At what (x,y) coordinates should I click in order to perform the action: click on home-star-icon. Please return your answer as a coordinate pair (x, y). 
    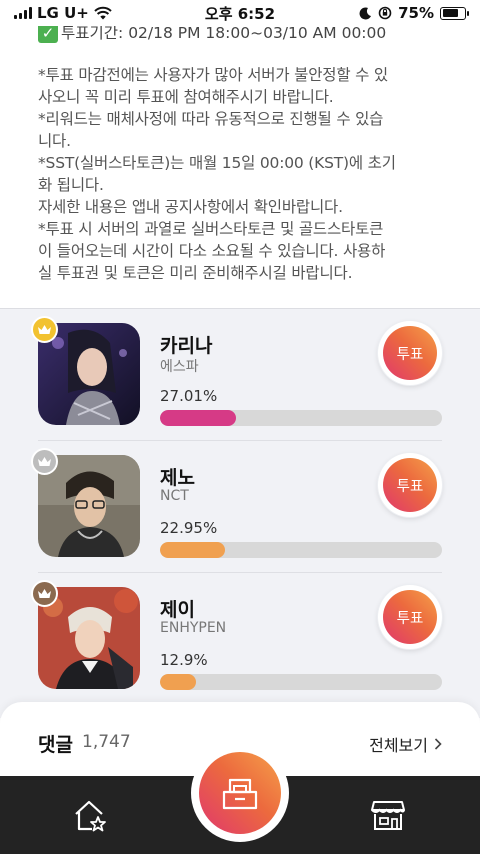
    Looking at the image, I should click on (90, 816).